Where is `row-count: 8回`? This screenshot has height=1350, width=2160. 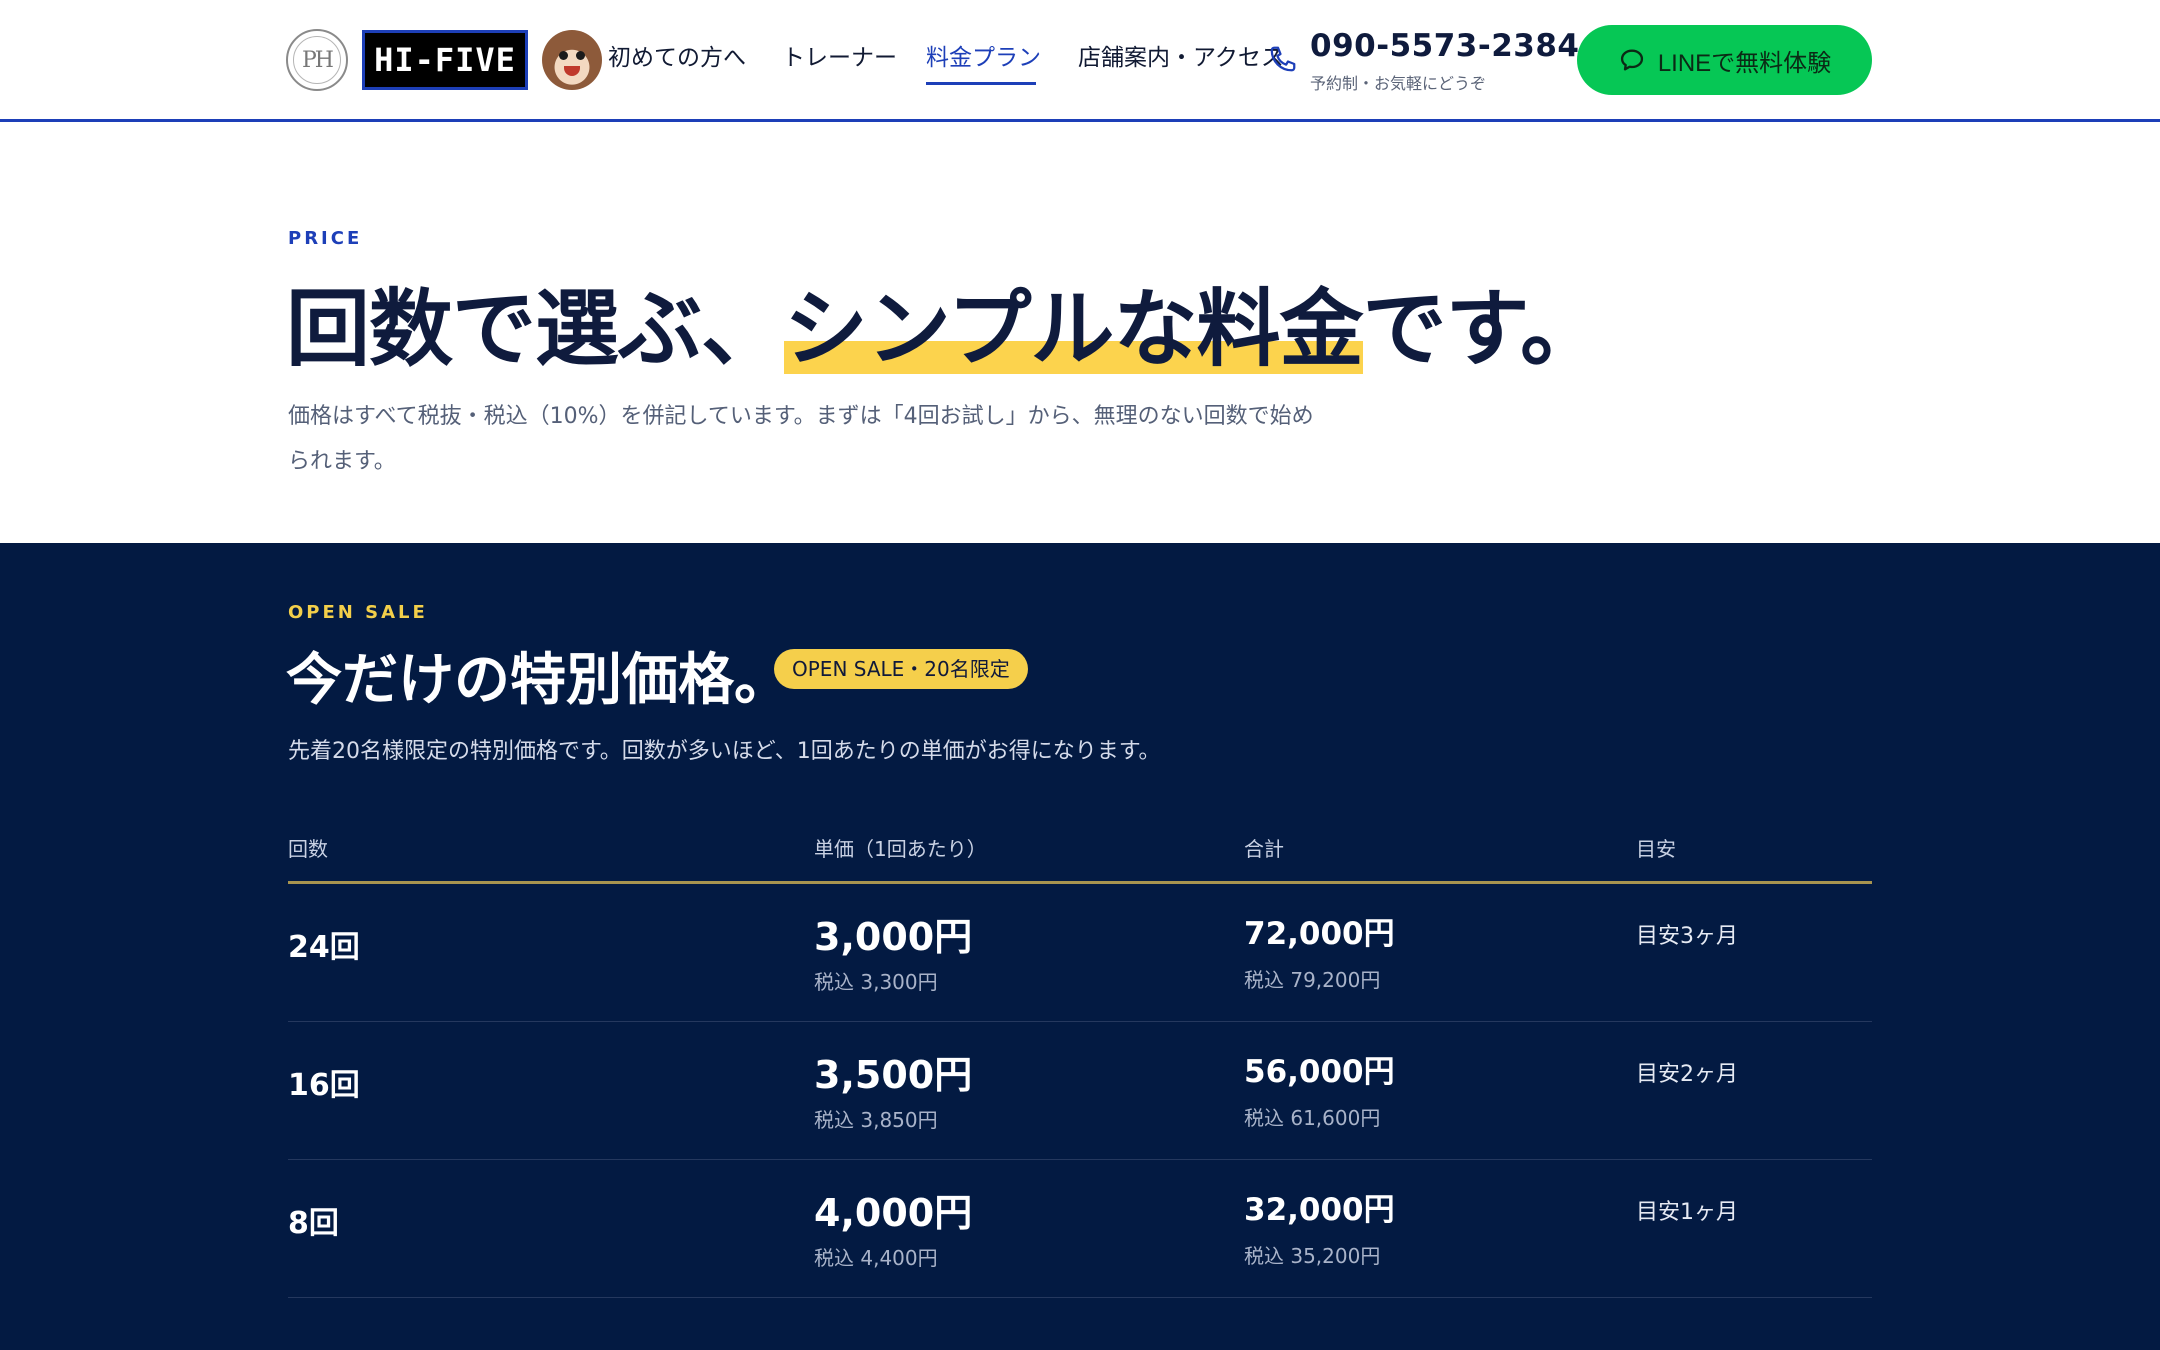 row-count: 8回 is located at coordinates (313, 1223).